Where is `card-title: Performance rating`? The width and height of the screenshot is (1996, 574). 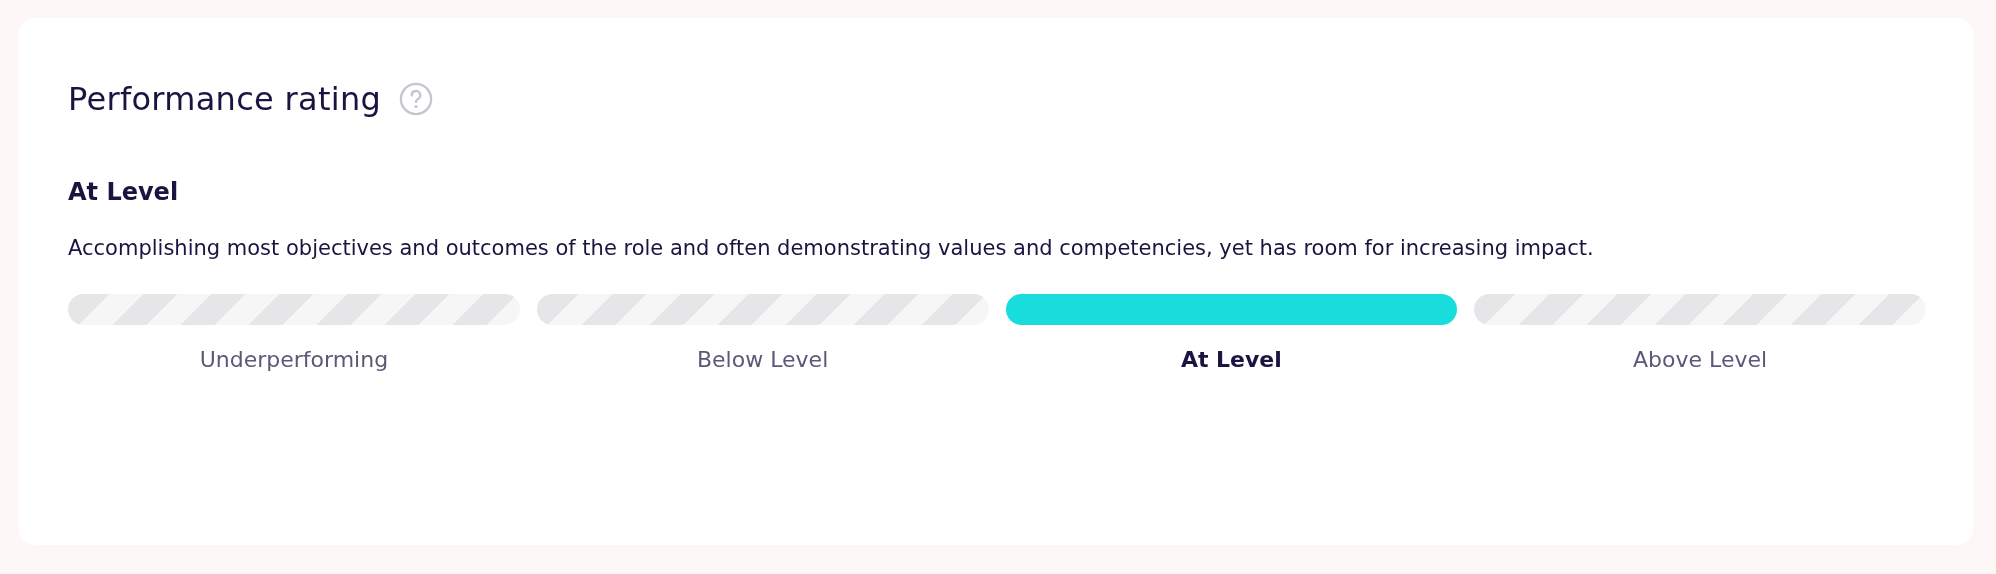
card-title: Performance rating is located at coordinates (225, 99).